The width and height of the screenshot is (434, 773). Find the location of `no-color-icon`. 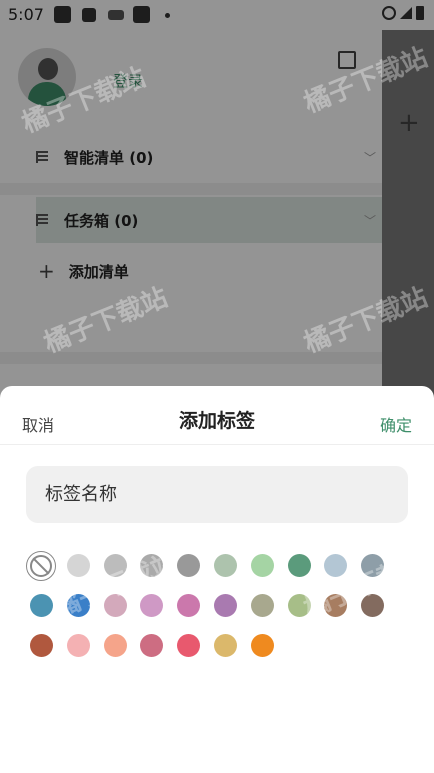

no-color-icon is located at coordinates (41, 566).